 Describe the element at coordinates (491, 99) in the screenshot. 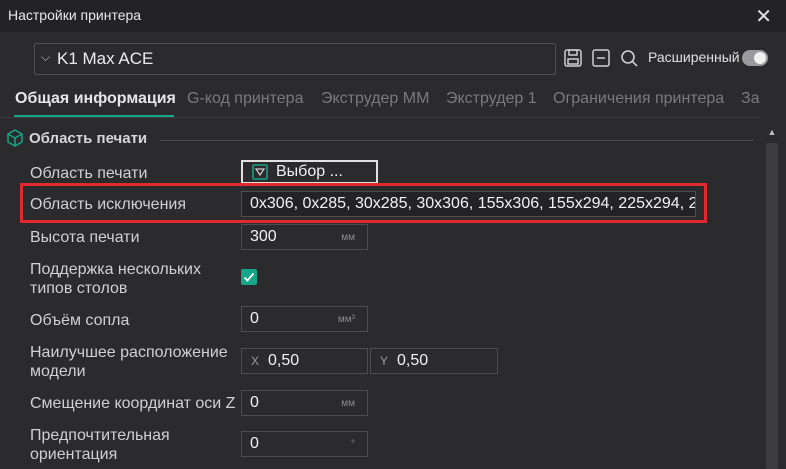

I see `tab-extruder-1: Экструдер 1` at that location.